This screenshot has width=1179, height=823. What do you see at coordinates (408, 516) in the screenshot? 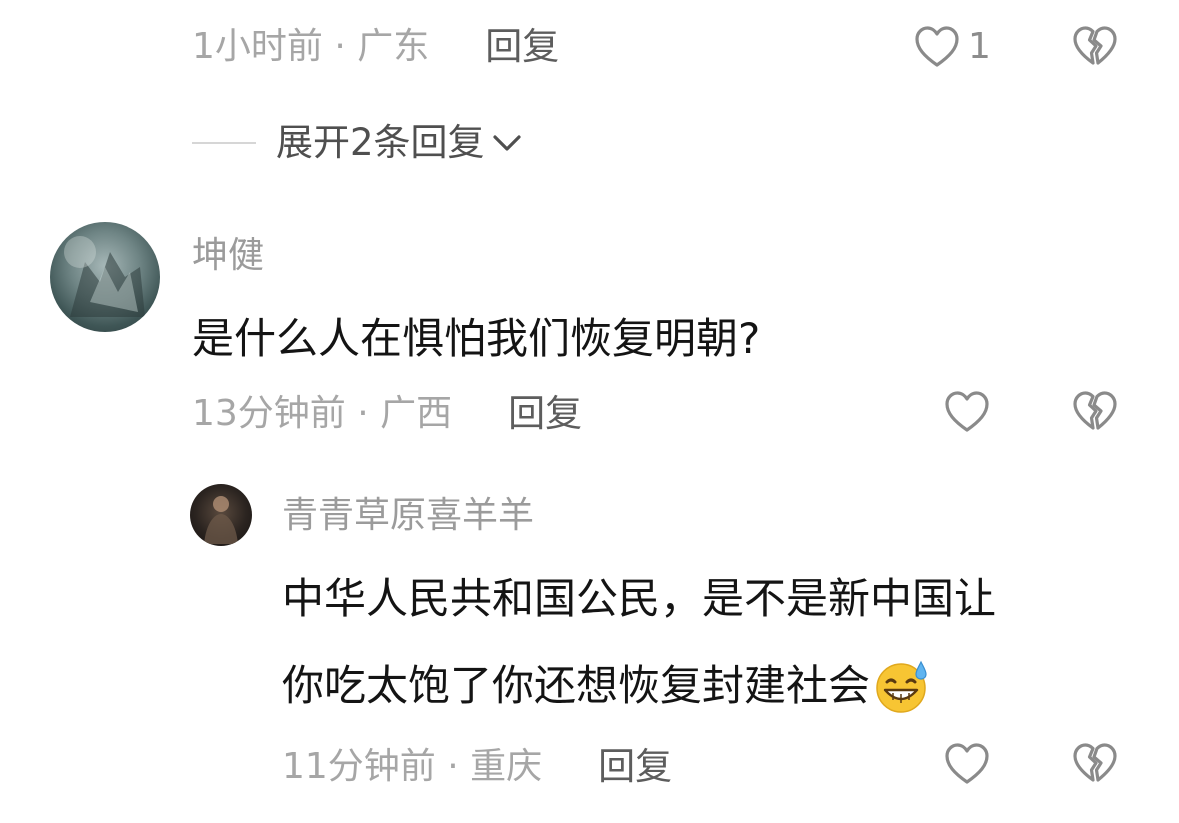
I see `reply-username: 青青草原喜羊羊` at bounding box center [408, 516].